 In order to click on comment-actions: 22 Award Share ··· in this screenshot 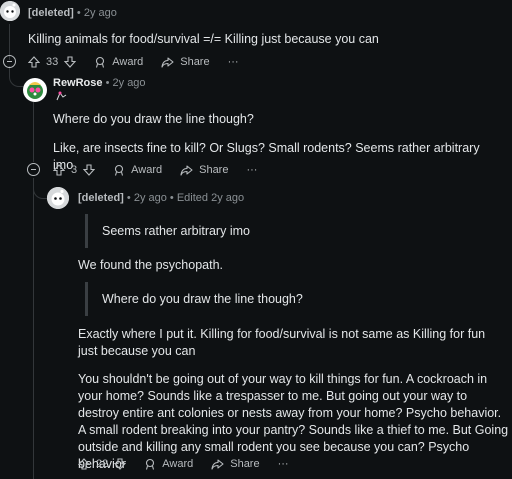, I will do `click(192, 464)`.